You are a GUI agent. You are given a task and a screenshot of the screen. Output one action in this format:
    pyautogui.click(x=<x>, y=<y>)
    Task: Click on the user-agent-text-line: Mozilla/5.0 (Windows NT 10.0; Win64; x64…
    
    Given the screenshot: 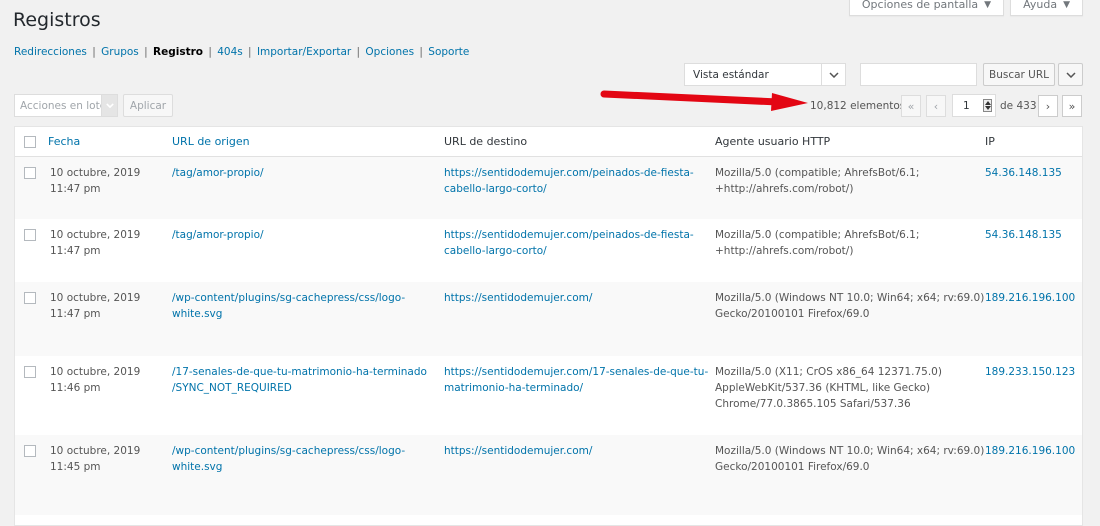 What is the action you would take?
    pyautogui.click(x=850, y=451)
    